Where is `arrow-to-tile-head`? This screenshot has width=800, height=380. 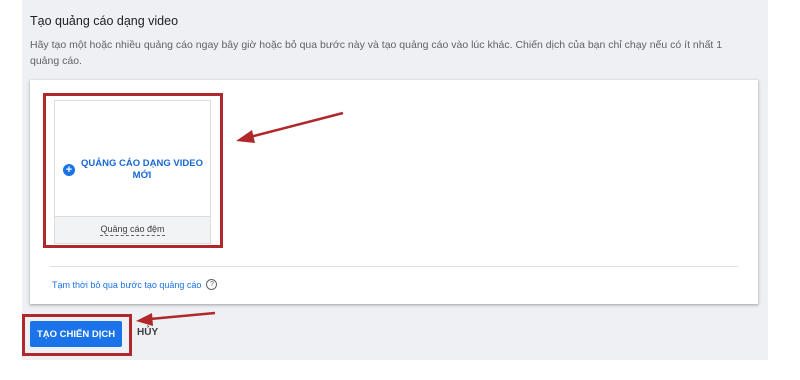 arrow-to-tile-head is located at coordinates (245, 136).